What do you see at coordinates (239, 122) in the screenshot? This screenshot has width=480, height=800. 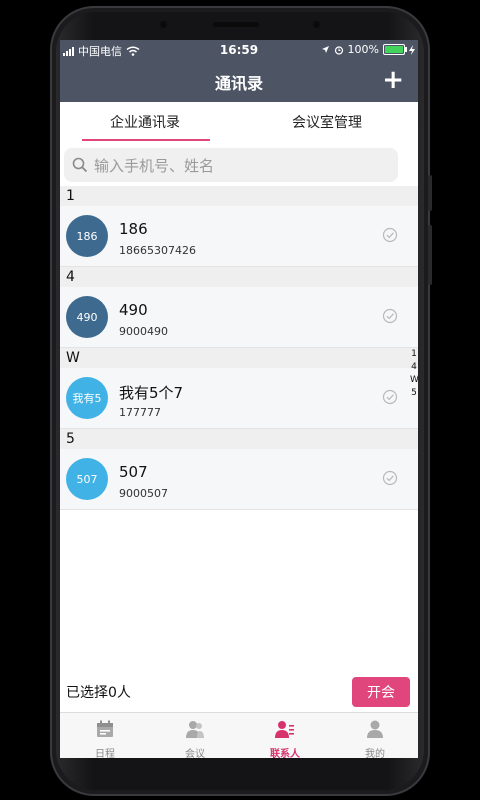 I see `tab-bar-top: 企业通讯录 会议室管理` at bounding box center [239, 122].